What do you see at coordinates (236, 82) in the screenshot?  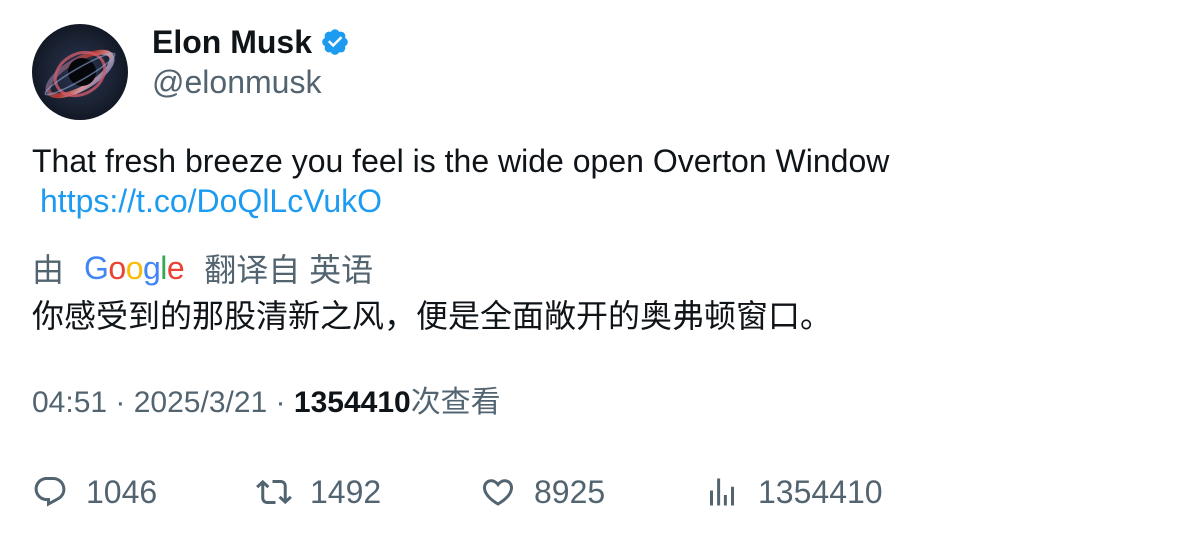 I see `author-handle: @elonmusk` at bounding box center [236, 82].